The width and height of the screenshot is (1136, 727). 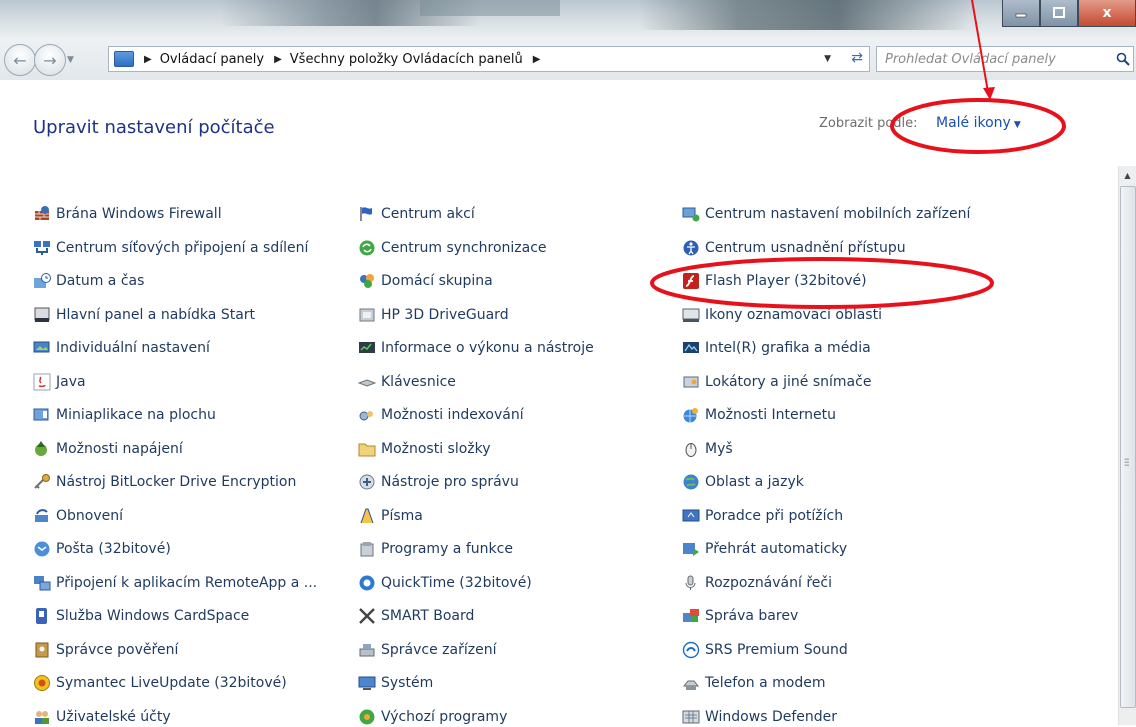 I want to click on window-controls: x, so click(x=1069, y=14).